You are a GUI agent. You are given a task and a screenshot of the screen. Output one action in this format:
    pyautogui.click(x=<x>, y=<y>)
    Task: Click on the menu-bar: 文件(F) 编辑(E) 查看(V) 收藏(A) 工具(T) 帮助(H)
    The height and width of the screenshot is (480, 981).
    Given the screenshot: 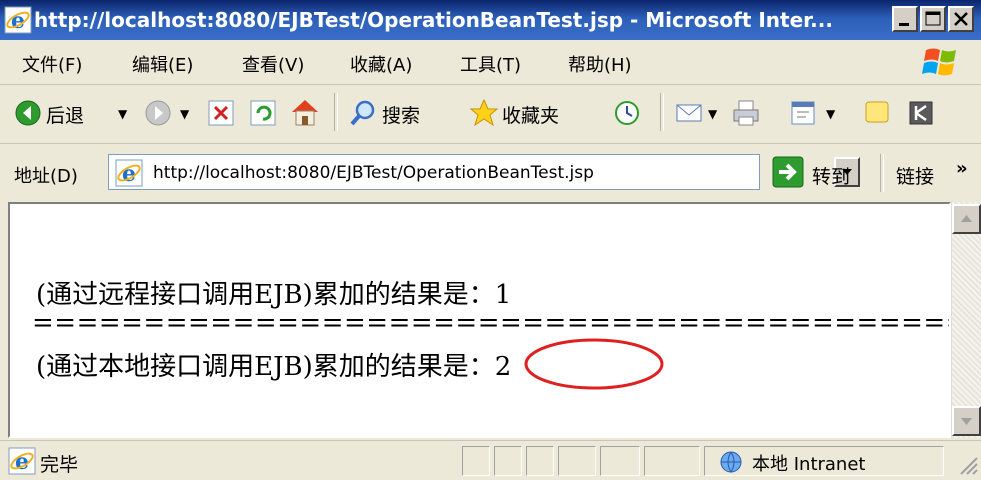 What is the action you would take?
    pyautogui.click(x=490, y=62)
    